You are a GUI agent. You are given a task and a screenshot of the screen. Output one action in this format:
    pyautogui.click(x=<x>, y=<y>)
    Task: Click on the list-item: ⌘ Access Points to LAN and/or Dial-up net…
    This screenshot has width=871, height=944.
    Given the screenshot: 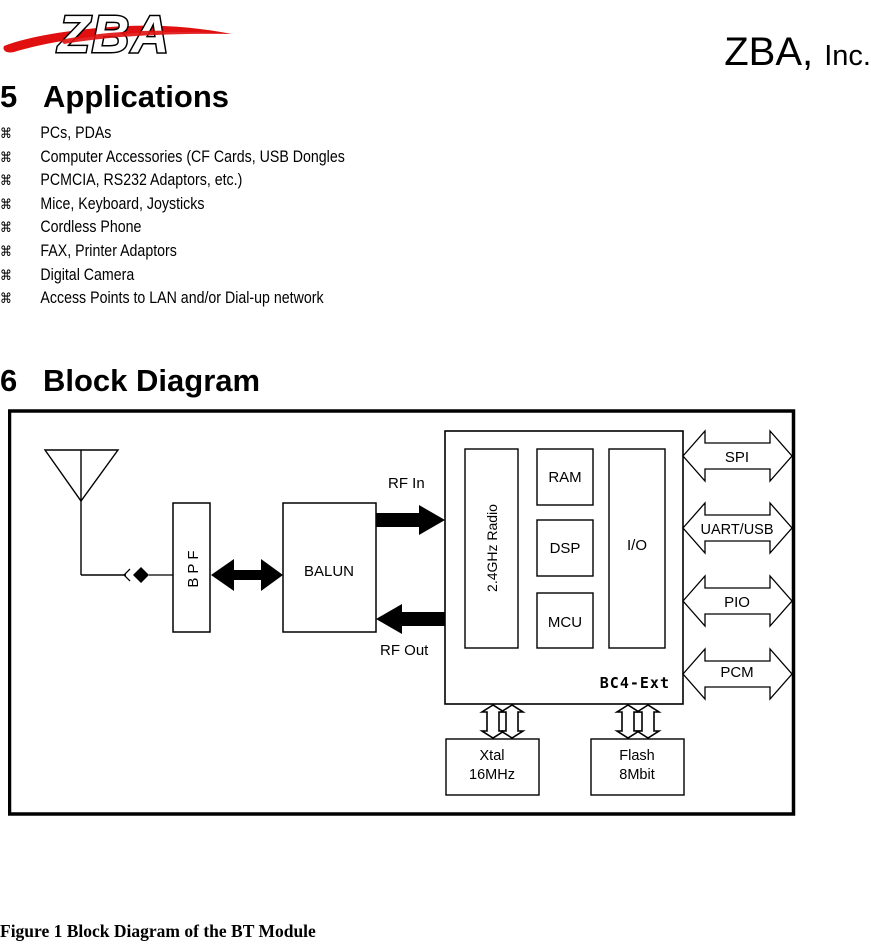 What is the action you would take?
    pyautogui.click(x=172, y=299)
    